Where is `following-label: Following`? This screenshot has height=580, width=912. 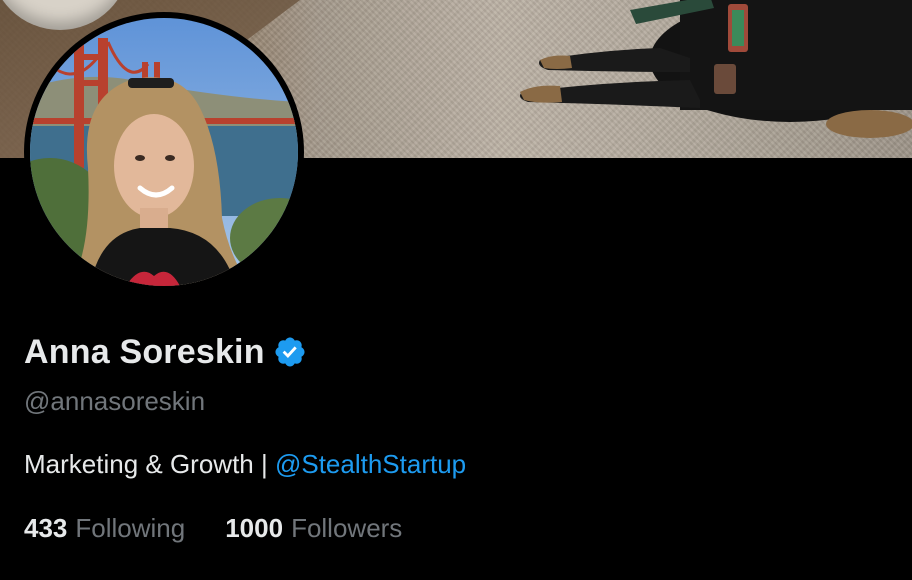
following-label: Following is located at coordinates (130, 528).